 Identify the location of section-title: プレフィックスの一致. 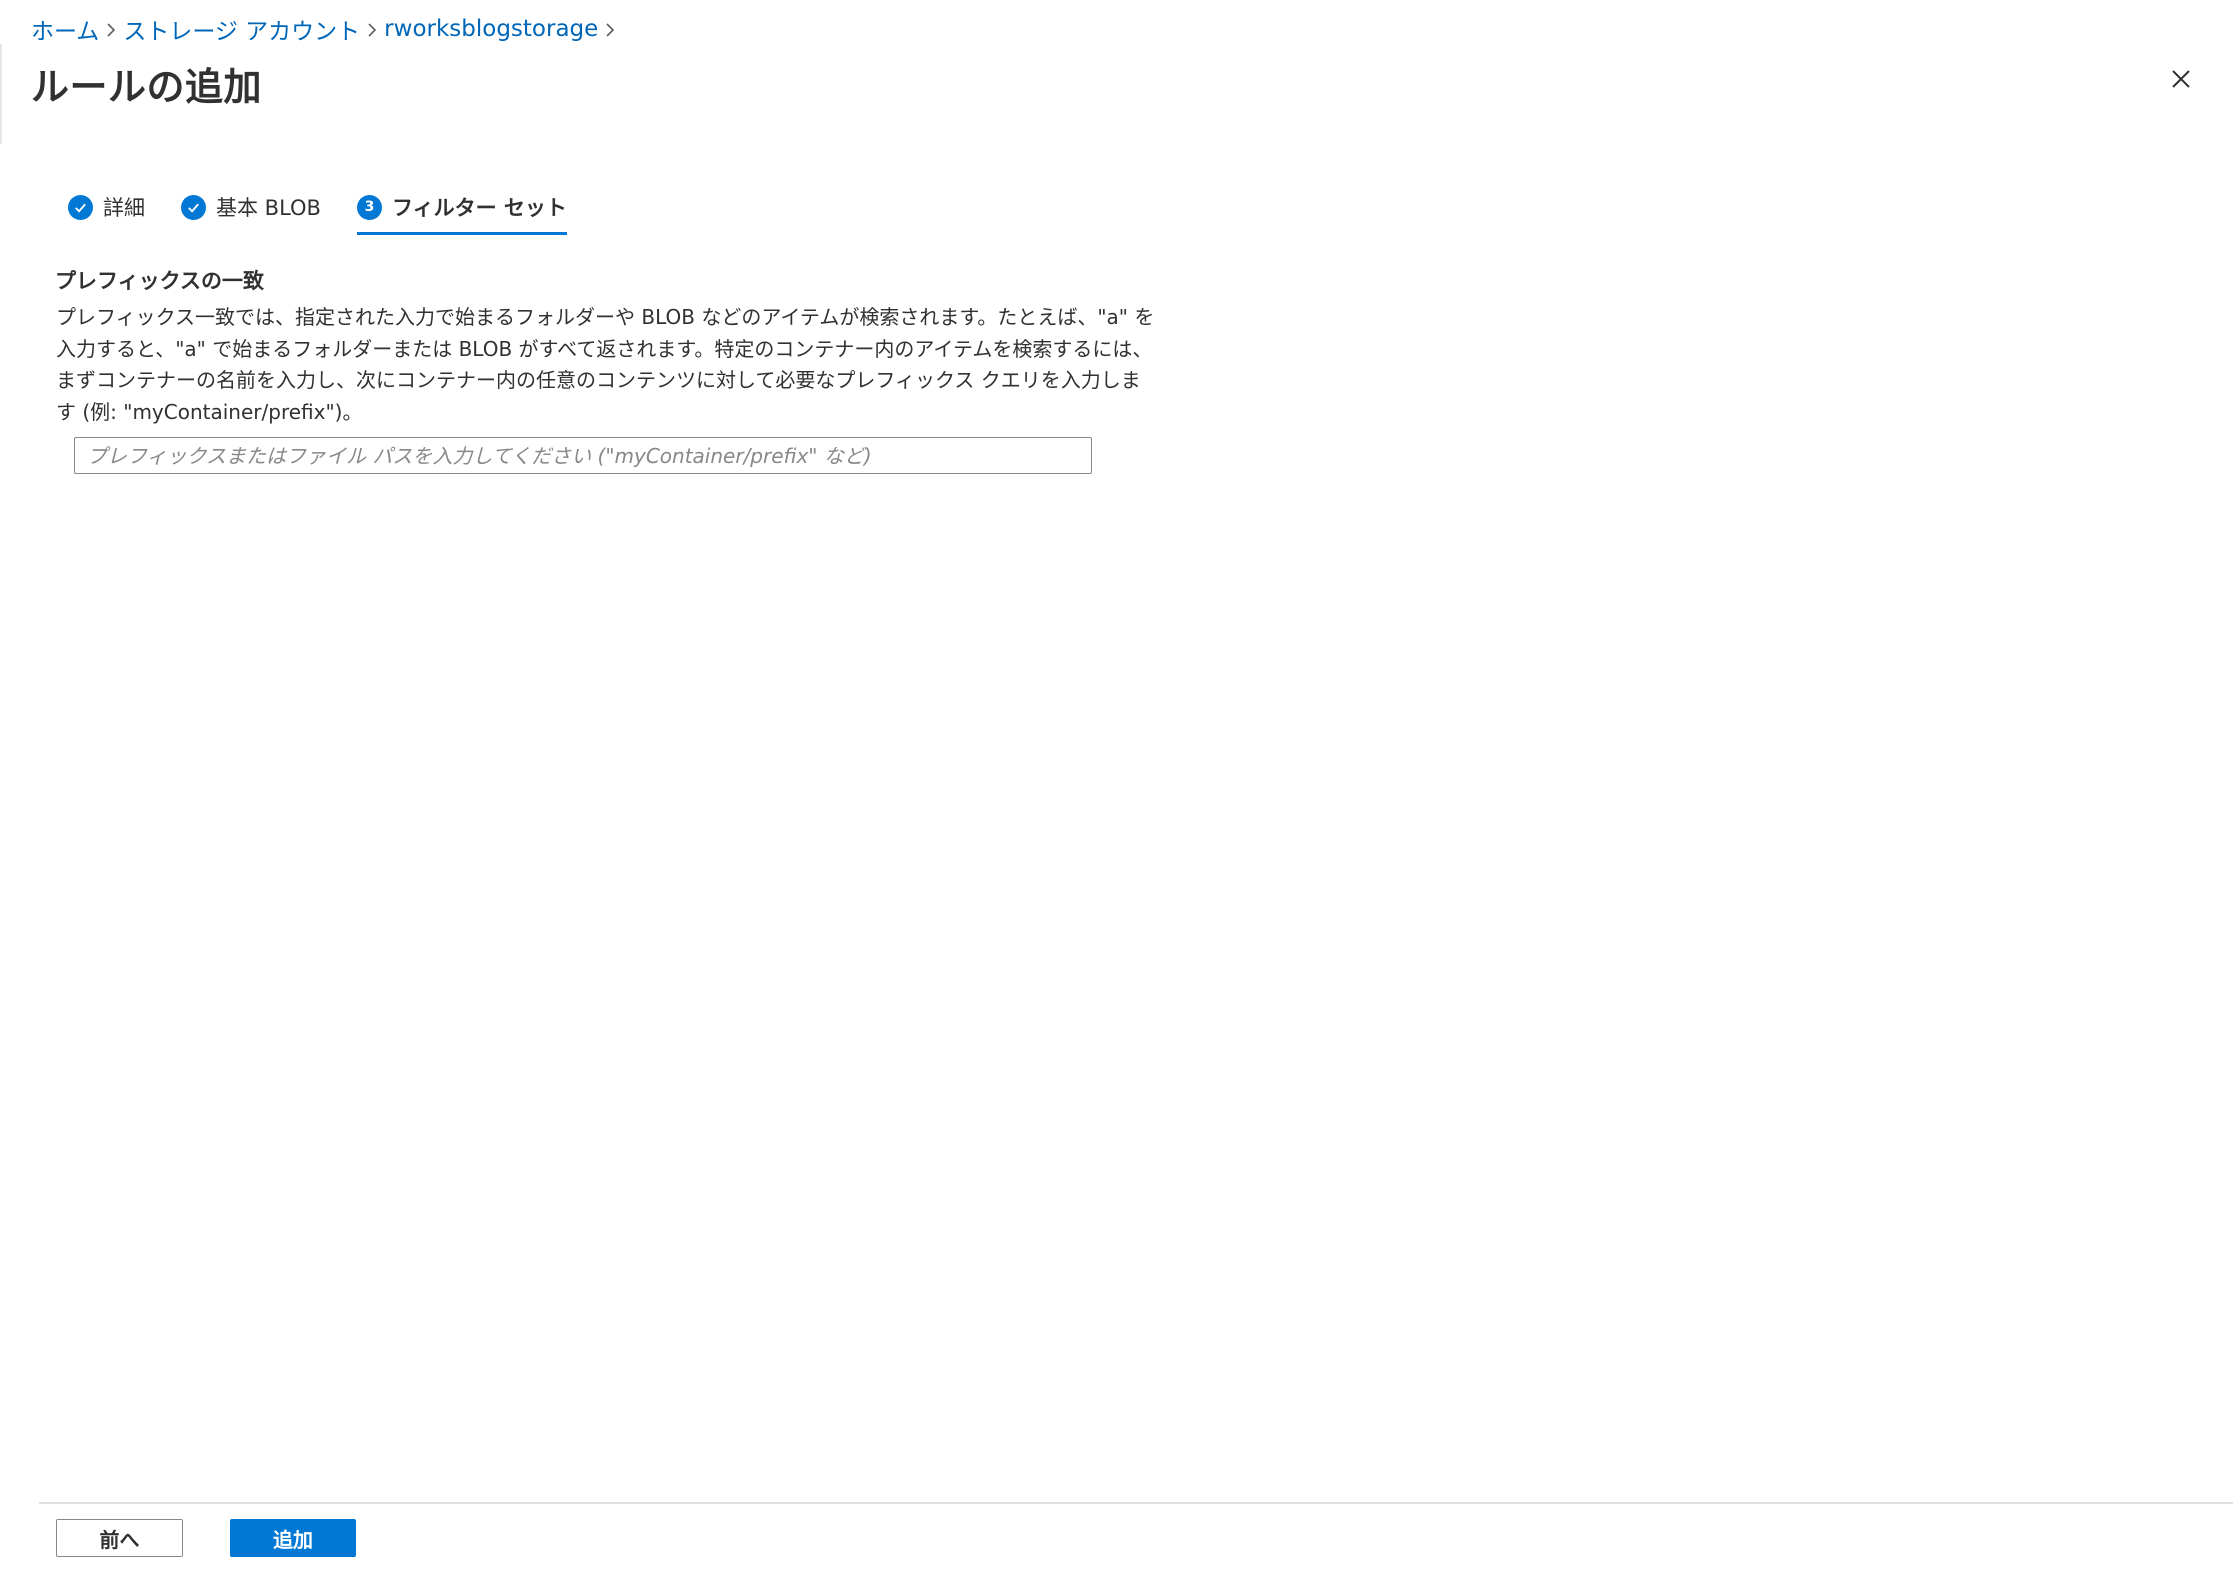
(159, 281).